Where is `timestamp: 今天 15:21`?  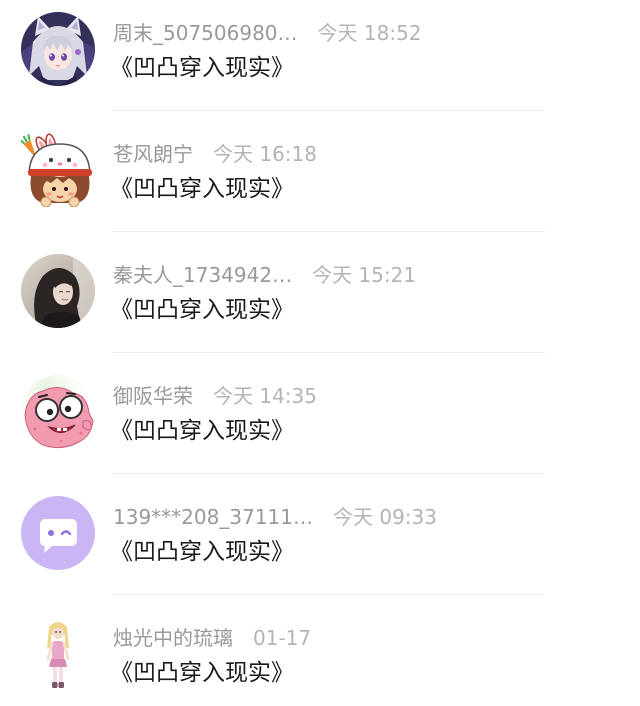
timestamp: 今天 15:21 is located at coordinates (364, 275).